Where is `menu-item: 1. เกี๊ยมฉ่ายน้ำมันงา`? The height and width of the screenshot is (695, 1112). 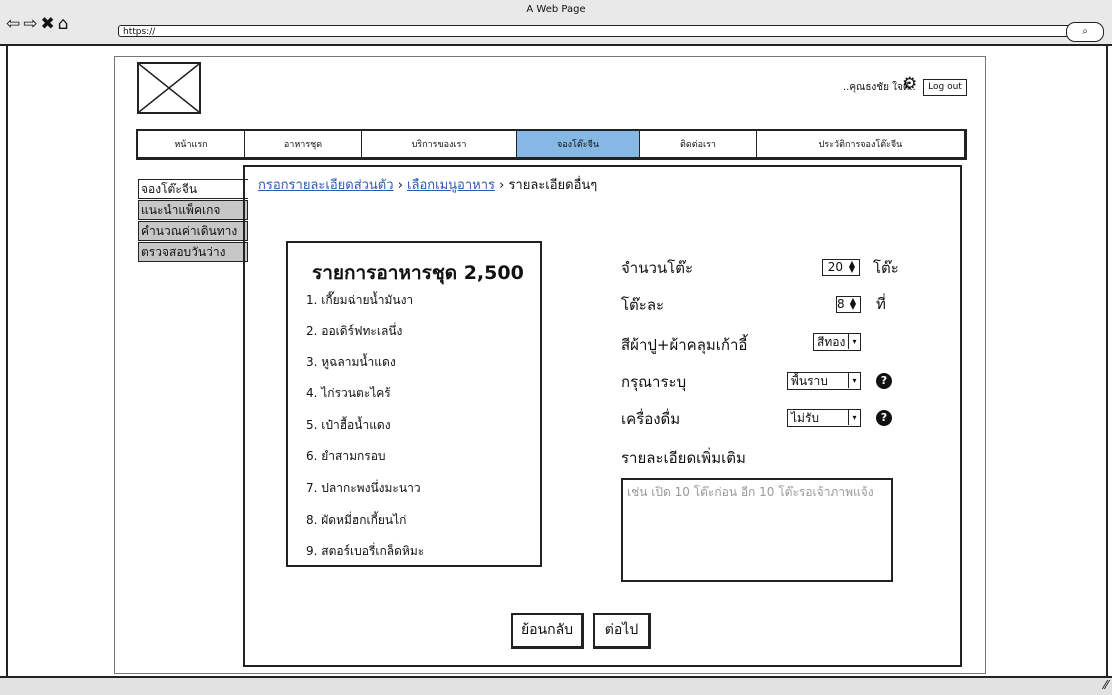 menu-item: 1. เกี๊ยมฉ่ายน้ำมันงา is located at coordinates (360, 300).